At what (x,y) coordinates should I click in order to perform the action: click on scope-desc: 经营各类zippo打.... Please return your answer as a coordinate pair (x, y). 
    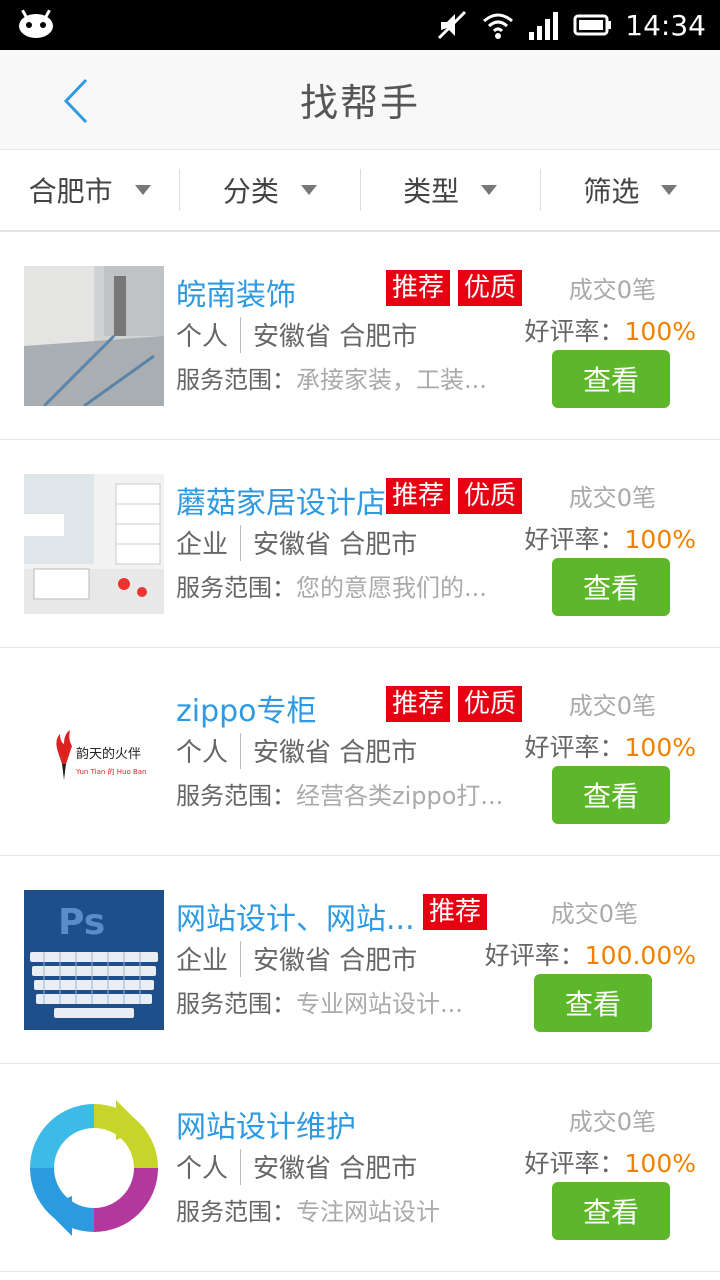
    Looking at the image, I should click on (400, 796).